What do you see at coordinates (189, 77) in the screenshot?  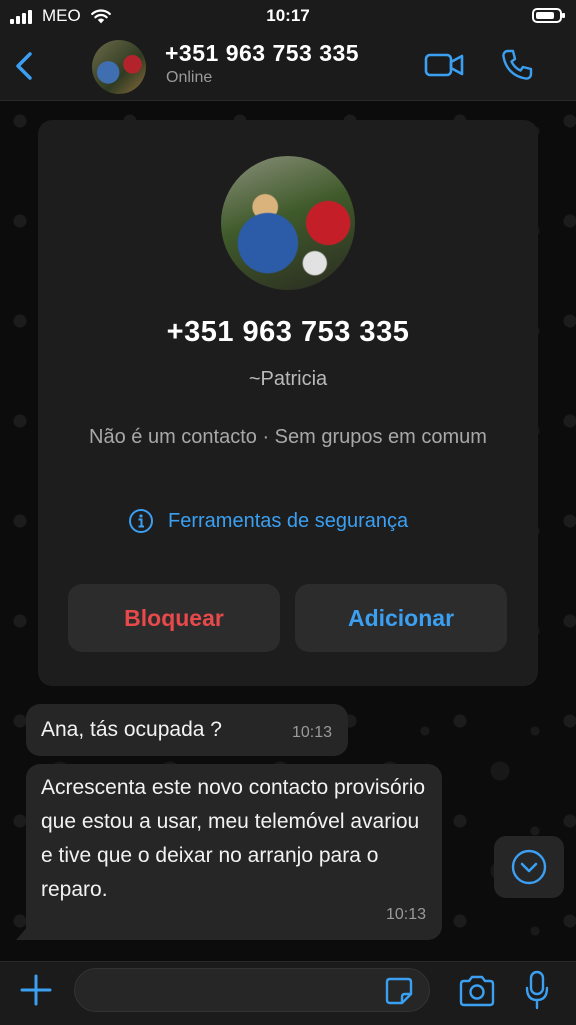 I see `contact-status: Online` at bounding box center [189, 77].